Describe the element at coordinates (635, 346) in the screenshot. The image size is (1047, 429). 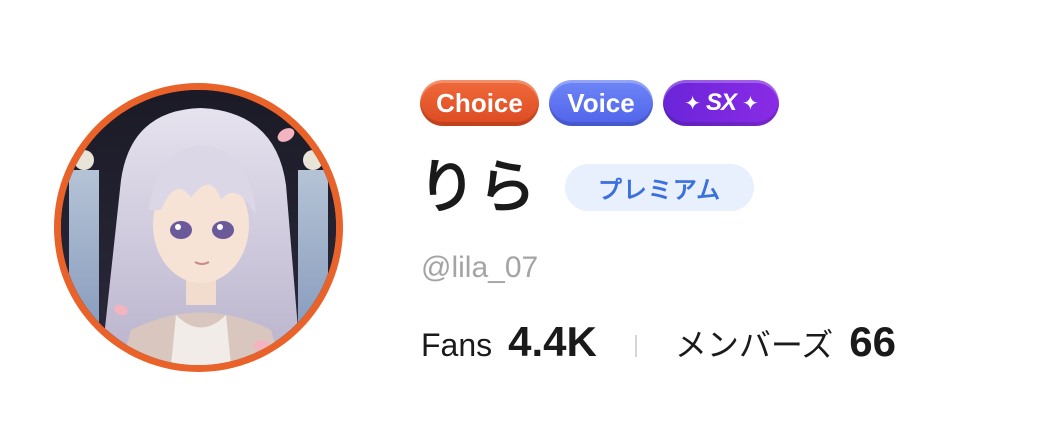
I see `stats-divider` at that location.